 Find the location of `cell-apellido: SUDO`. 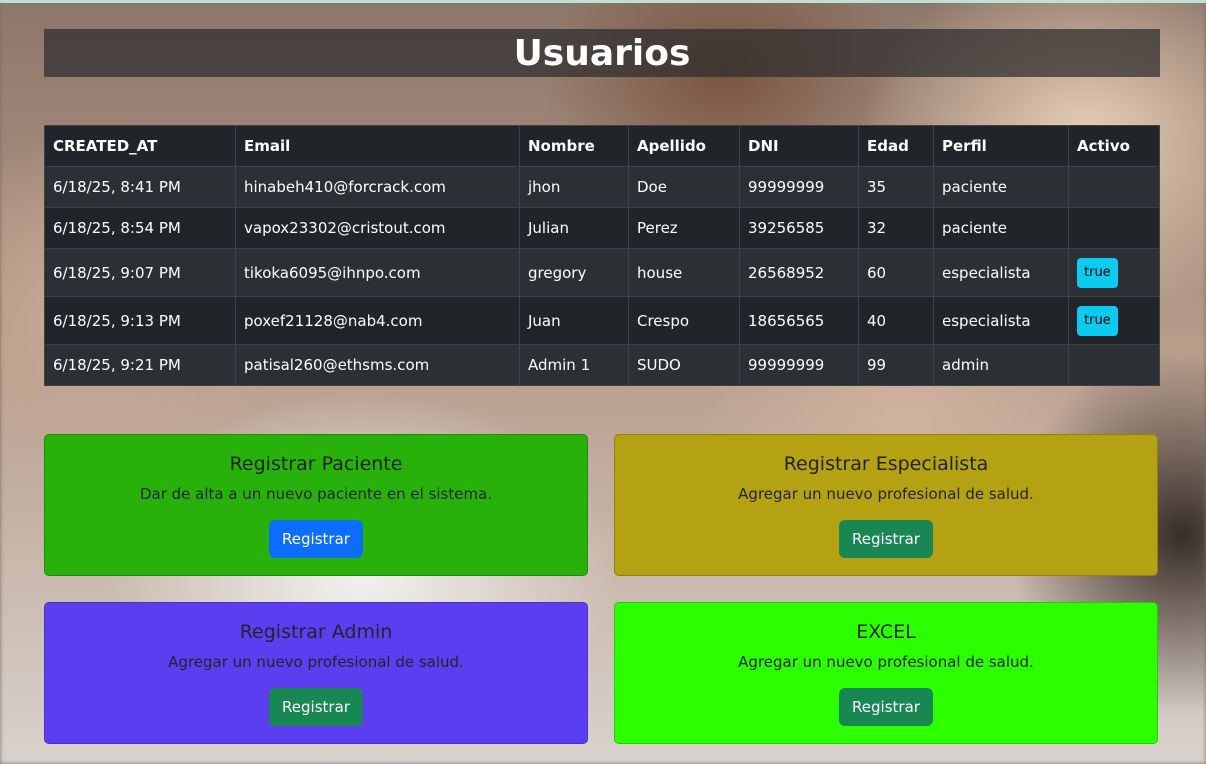

cell-apellido: SUDO is located at coordinates (684, 365).